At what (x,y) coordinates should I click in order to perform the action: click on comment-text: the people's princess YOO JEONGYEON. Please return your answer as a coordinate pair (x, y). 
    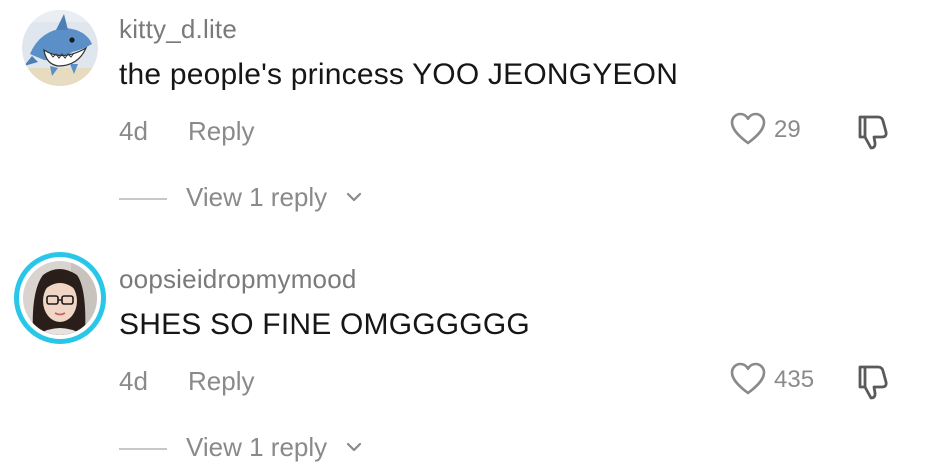
    Looking at the image, I should click on (399, 74).